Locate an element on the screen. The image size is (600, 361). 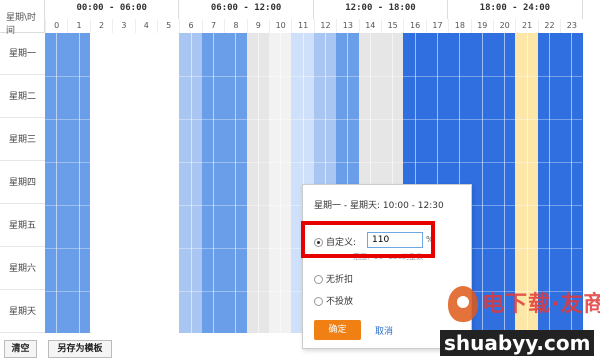
watermark-url: shuabyy.com is located at coordinates (517, 343).